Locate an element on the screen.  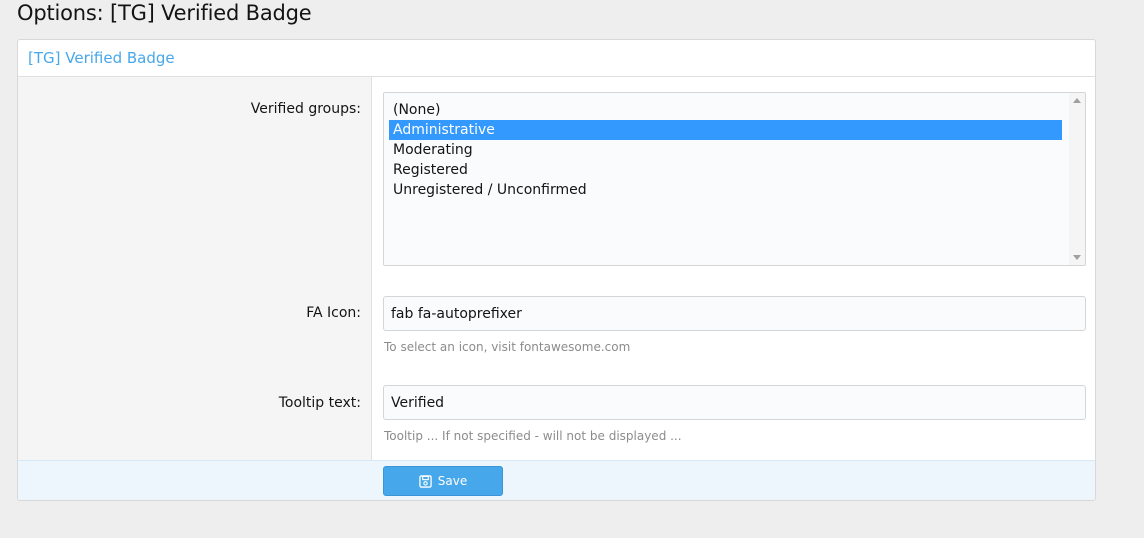
group-option: Administrative is located at coordinates (725, 130).